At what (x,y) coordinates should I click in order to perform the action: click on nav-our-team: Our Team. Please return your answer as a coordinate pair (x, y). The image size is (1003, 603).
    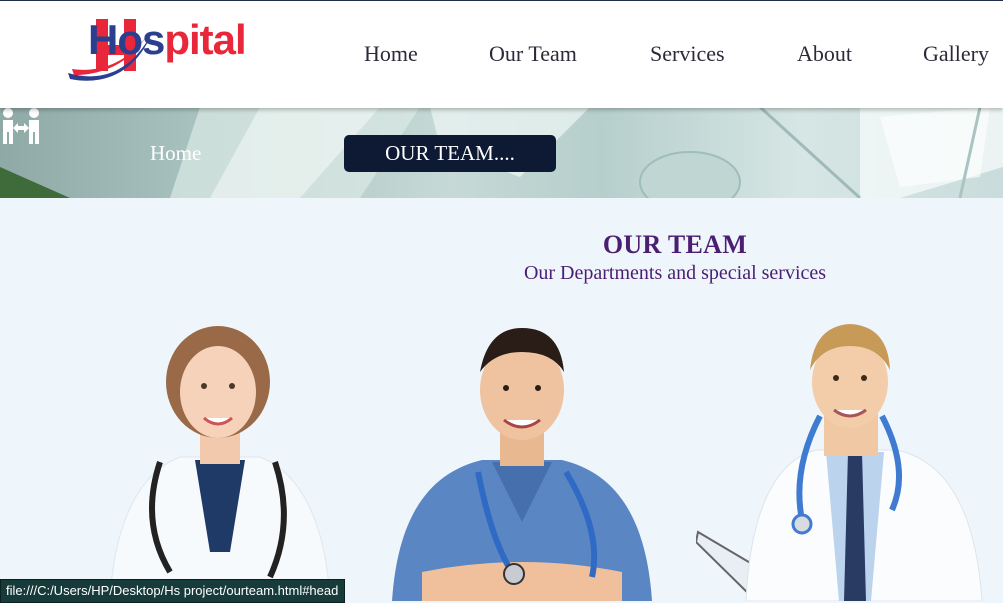
    Looking at the image, I should click on (533, 54).